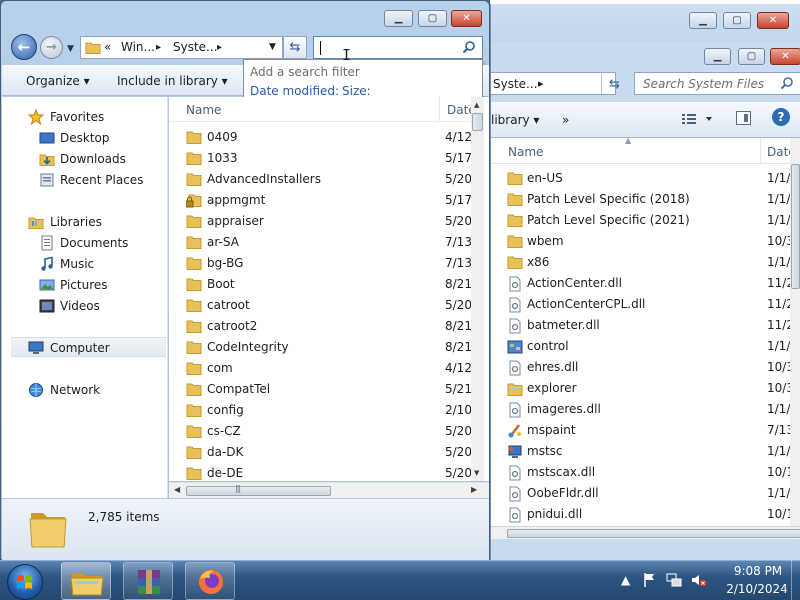 The height and width of the screenshot is (600, 800). I want to click on filter-date-modified-link: Date modified:, so click(294, 91).